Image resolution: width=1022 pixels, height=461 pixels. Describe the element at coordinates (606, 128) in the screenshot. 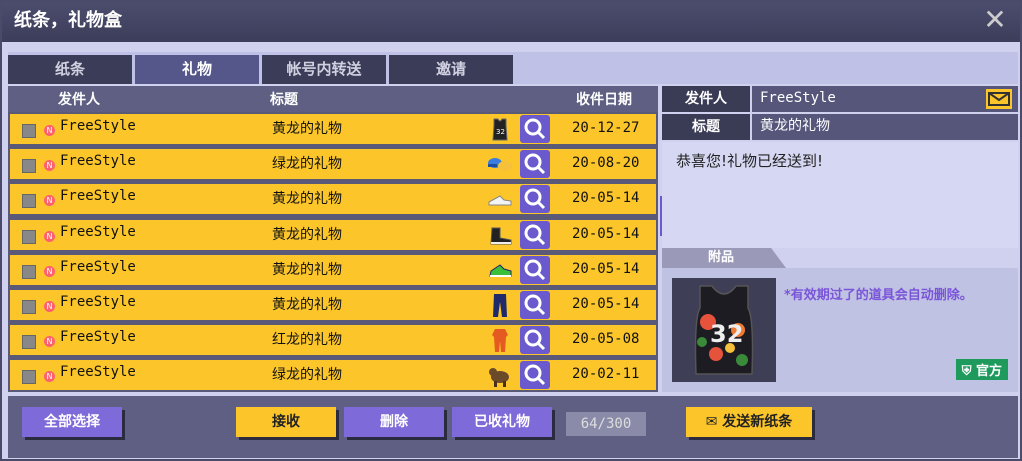

I see `row-date: 20-12-27` at that location.